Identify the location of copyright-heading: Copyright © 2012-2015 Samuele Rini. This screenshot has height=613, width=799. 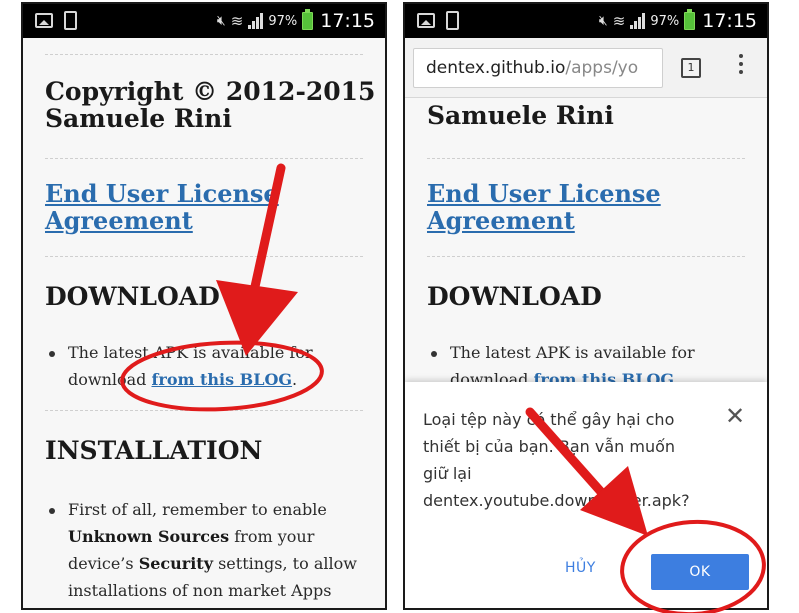
(210, 105).